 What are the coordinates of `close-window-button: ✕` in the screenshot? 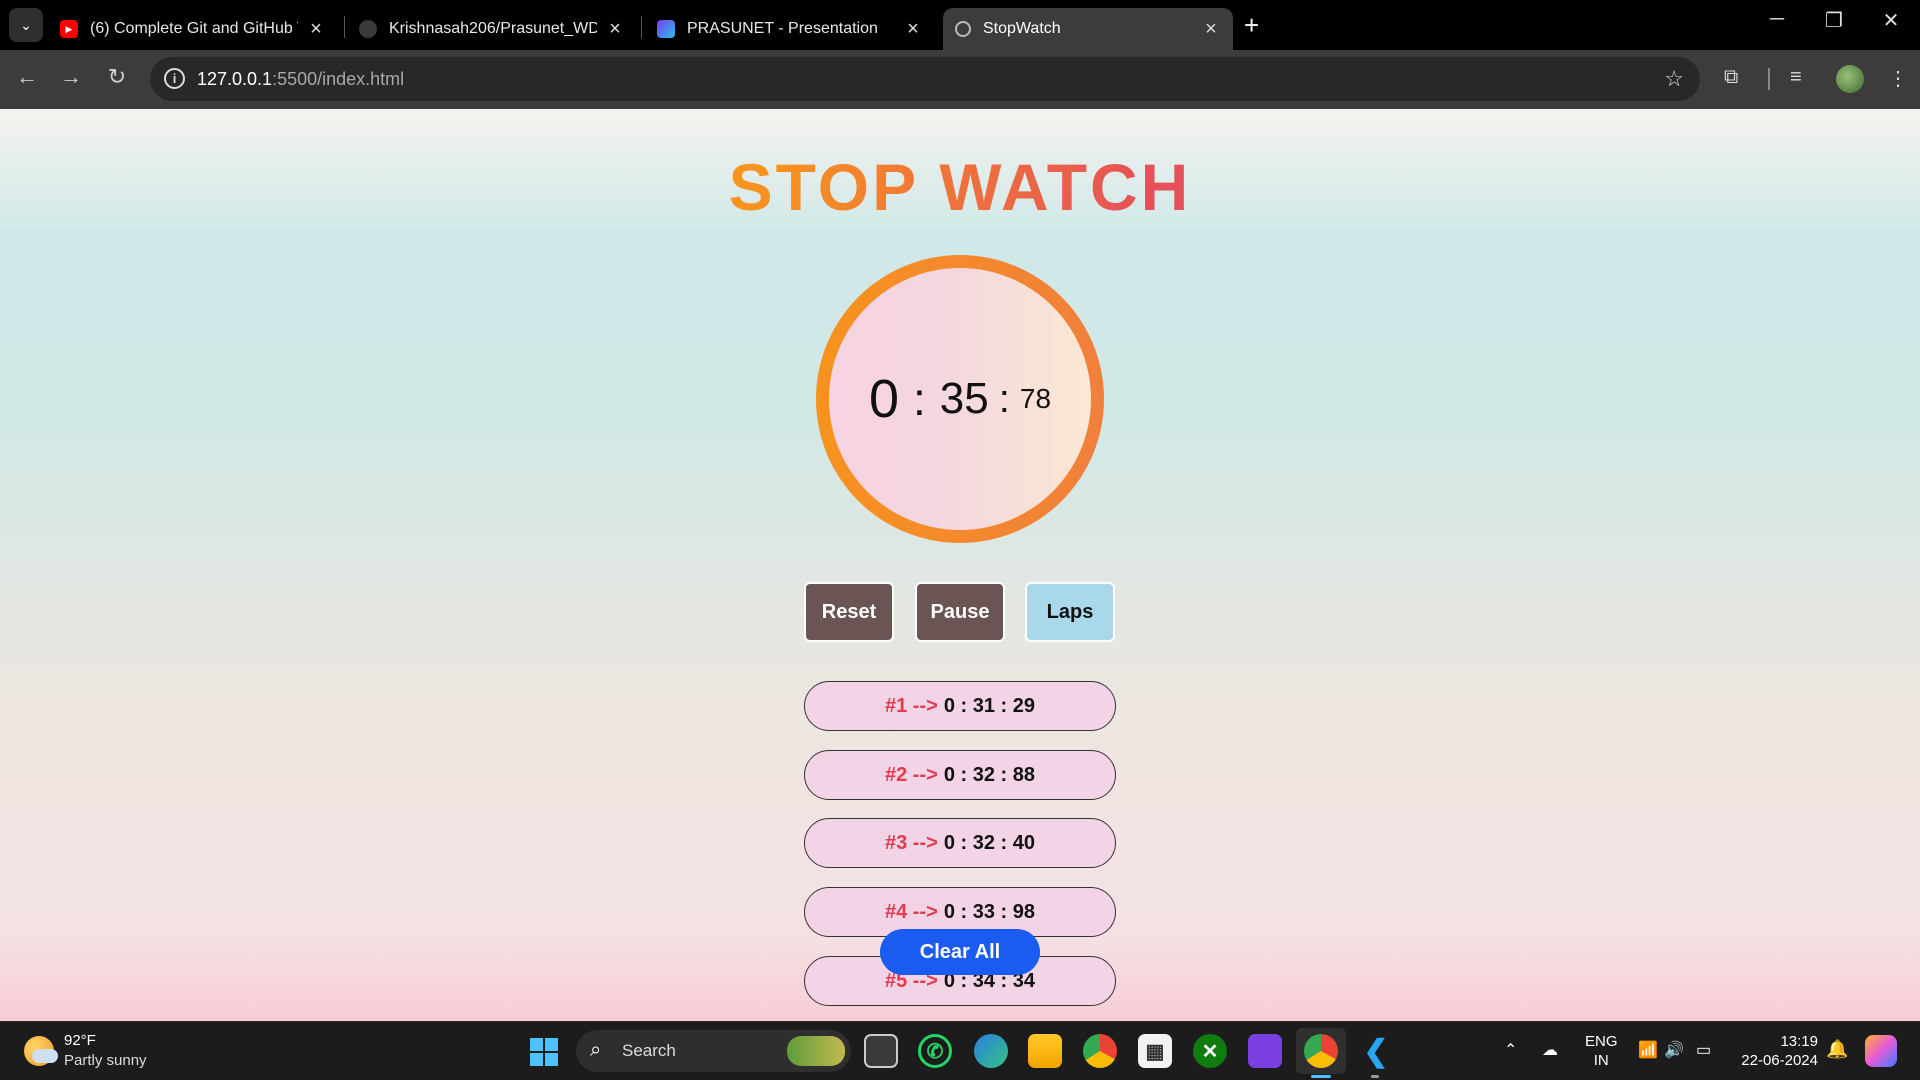 It's located at (1891, 20).